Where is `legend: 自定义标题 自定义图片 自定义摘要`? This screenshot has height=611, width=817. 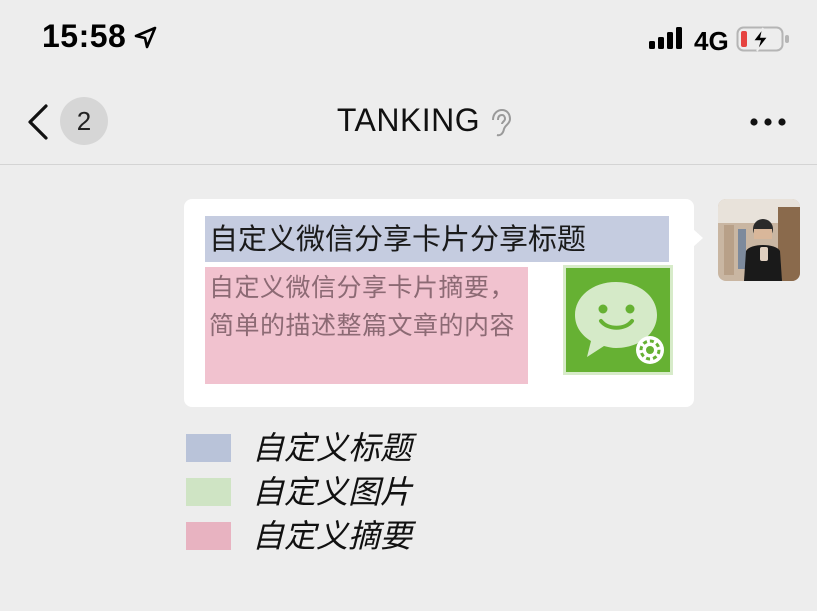 legend: 自定义标题 自定义图片 自定义摘要 is located at coordinates (346, 494).